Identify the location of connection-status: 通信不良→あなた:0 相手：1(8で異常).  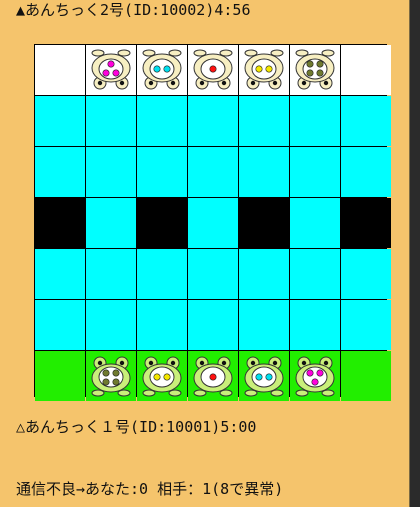
(150, 489).